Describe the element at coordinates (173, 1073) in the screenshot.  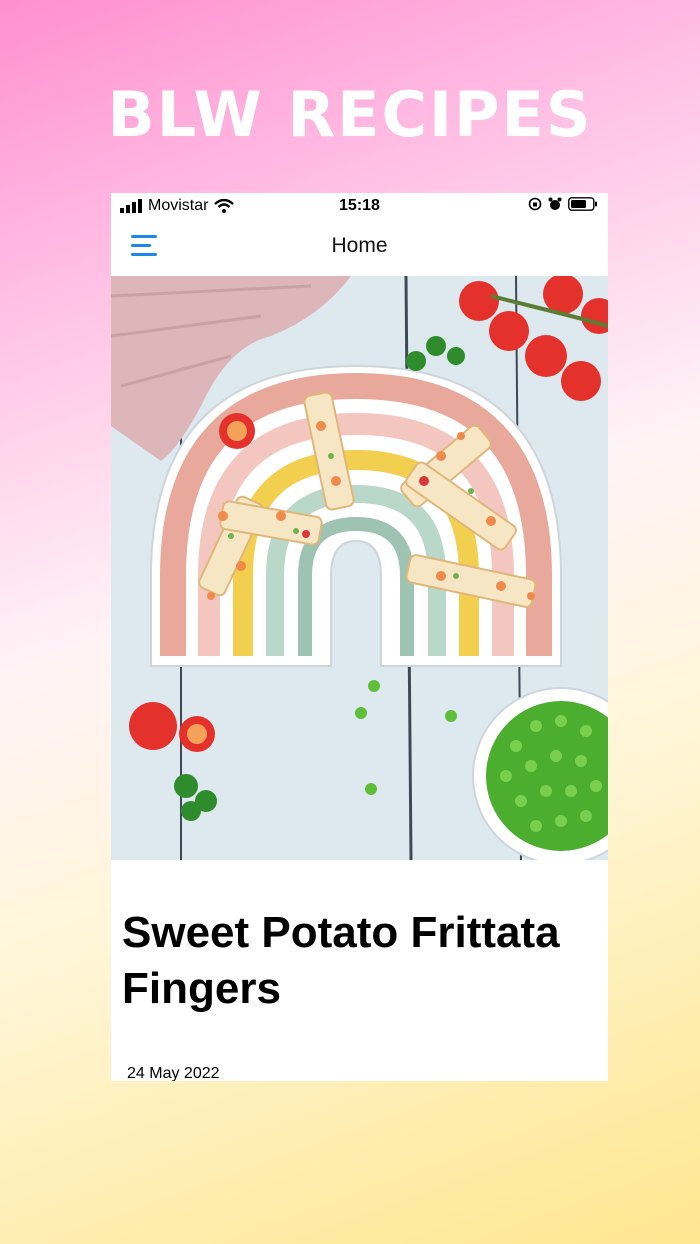
I see `recipe-date: 24 May 2022` at that location.